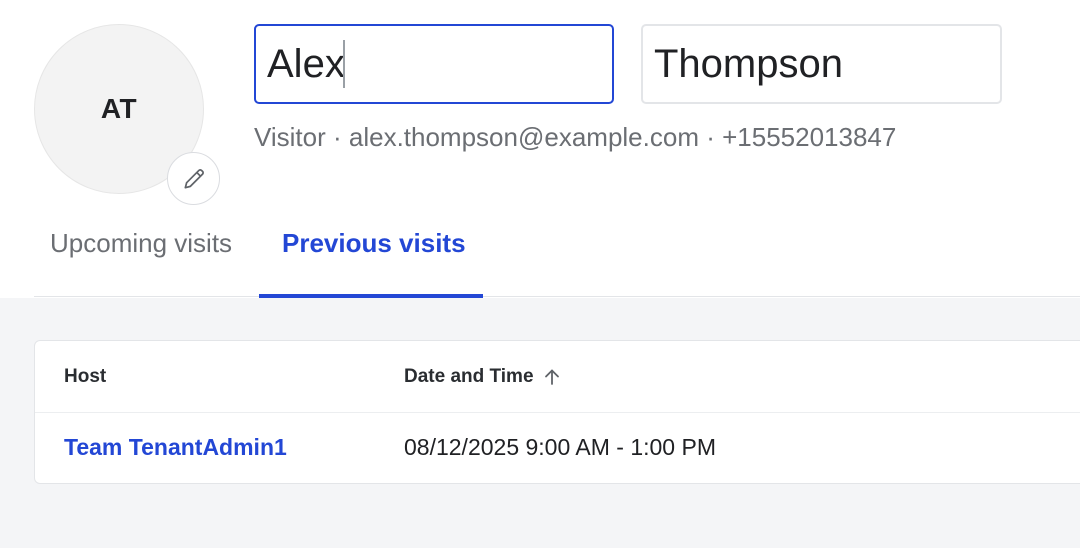  What do you see at coordinates (434, 64) in the screenshot?
I see `first-name-input` at bounding box center [434, 64].